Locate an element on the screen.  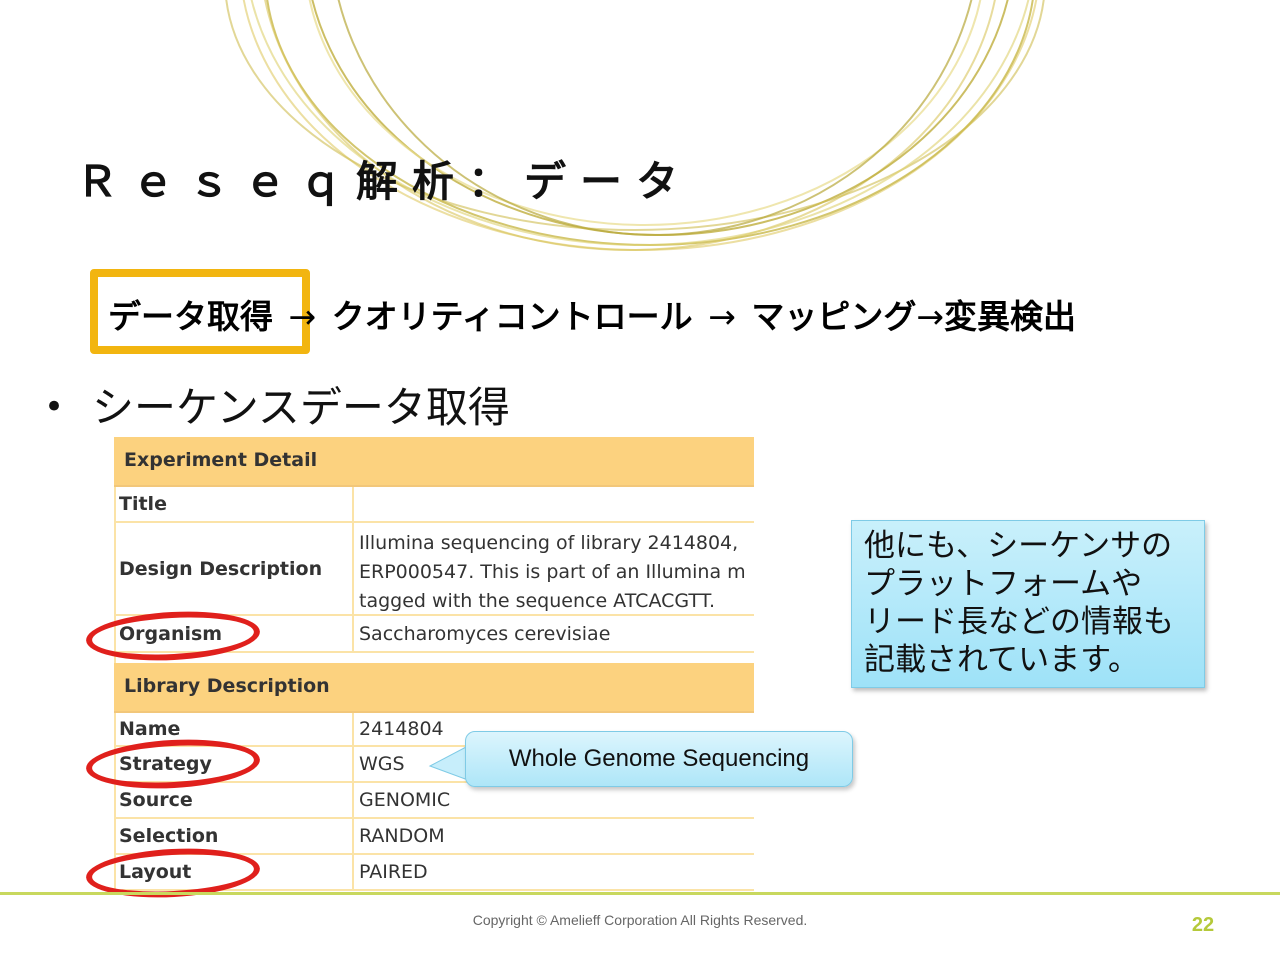
footer-divider is located at coordinates (640, 893).